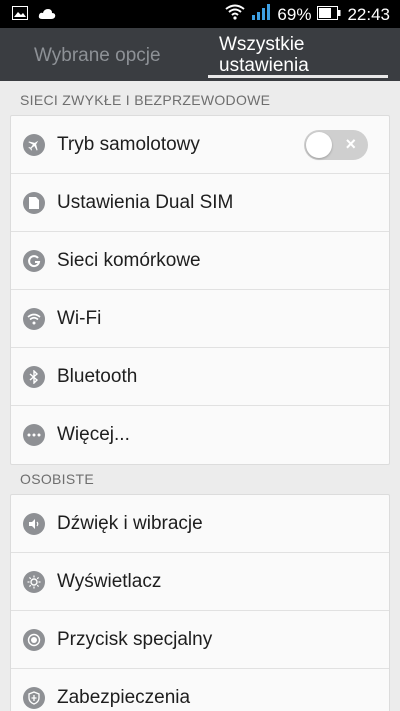 Image resolution: width=400 pixels, height=711 pixels. What do you see at coordinates (200, 690) in the screenshot?
I see `security-row: Zabezpieczenia` at bounding box center [200, 690].